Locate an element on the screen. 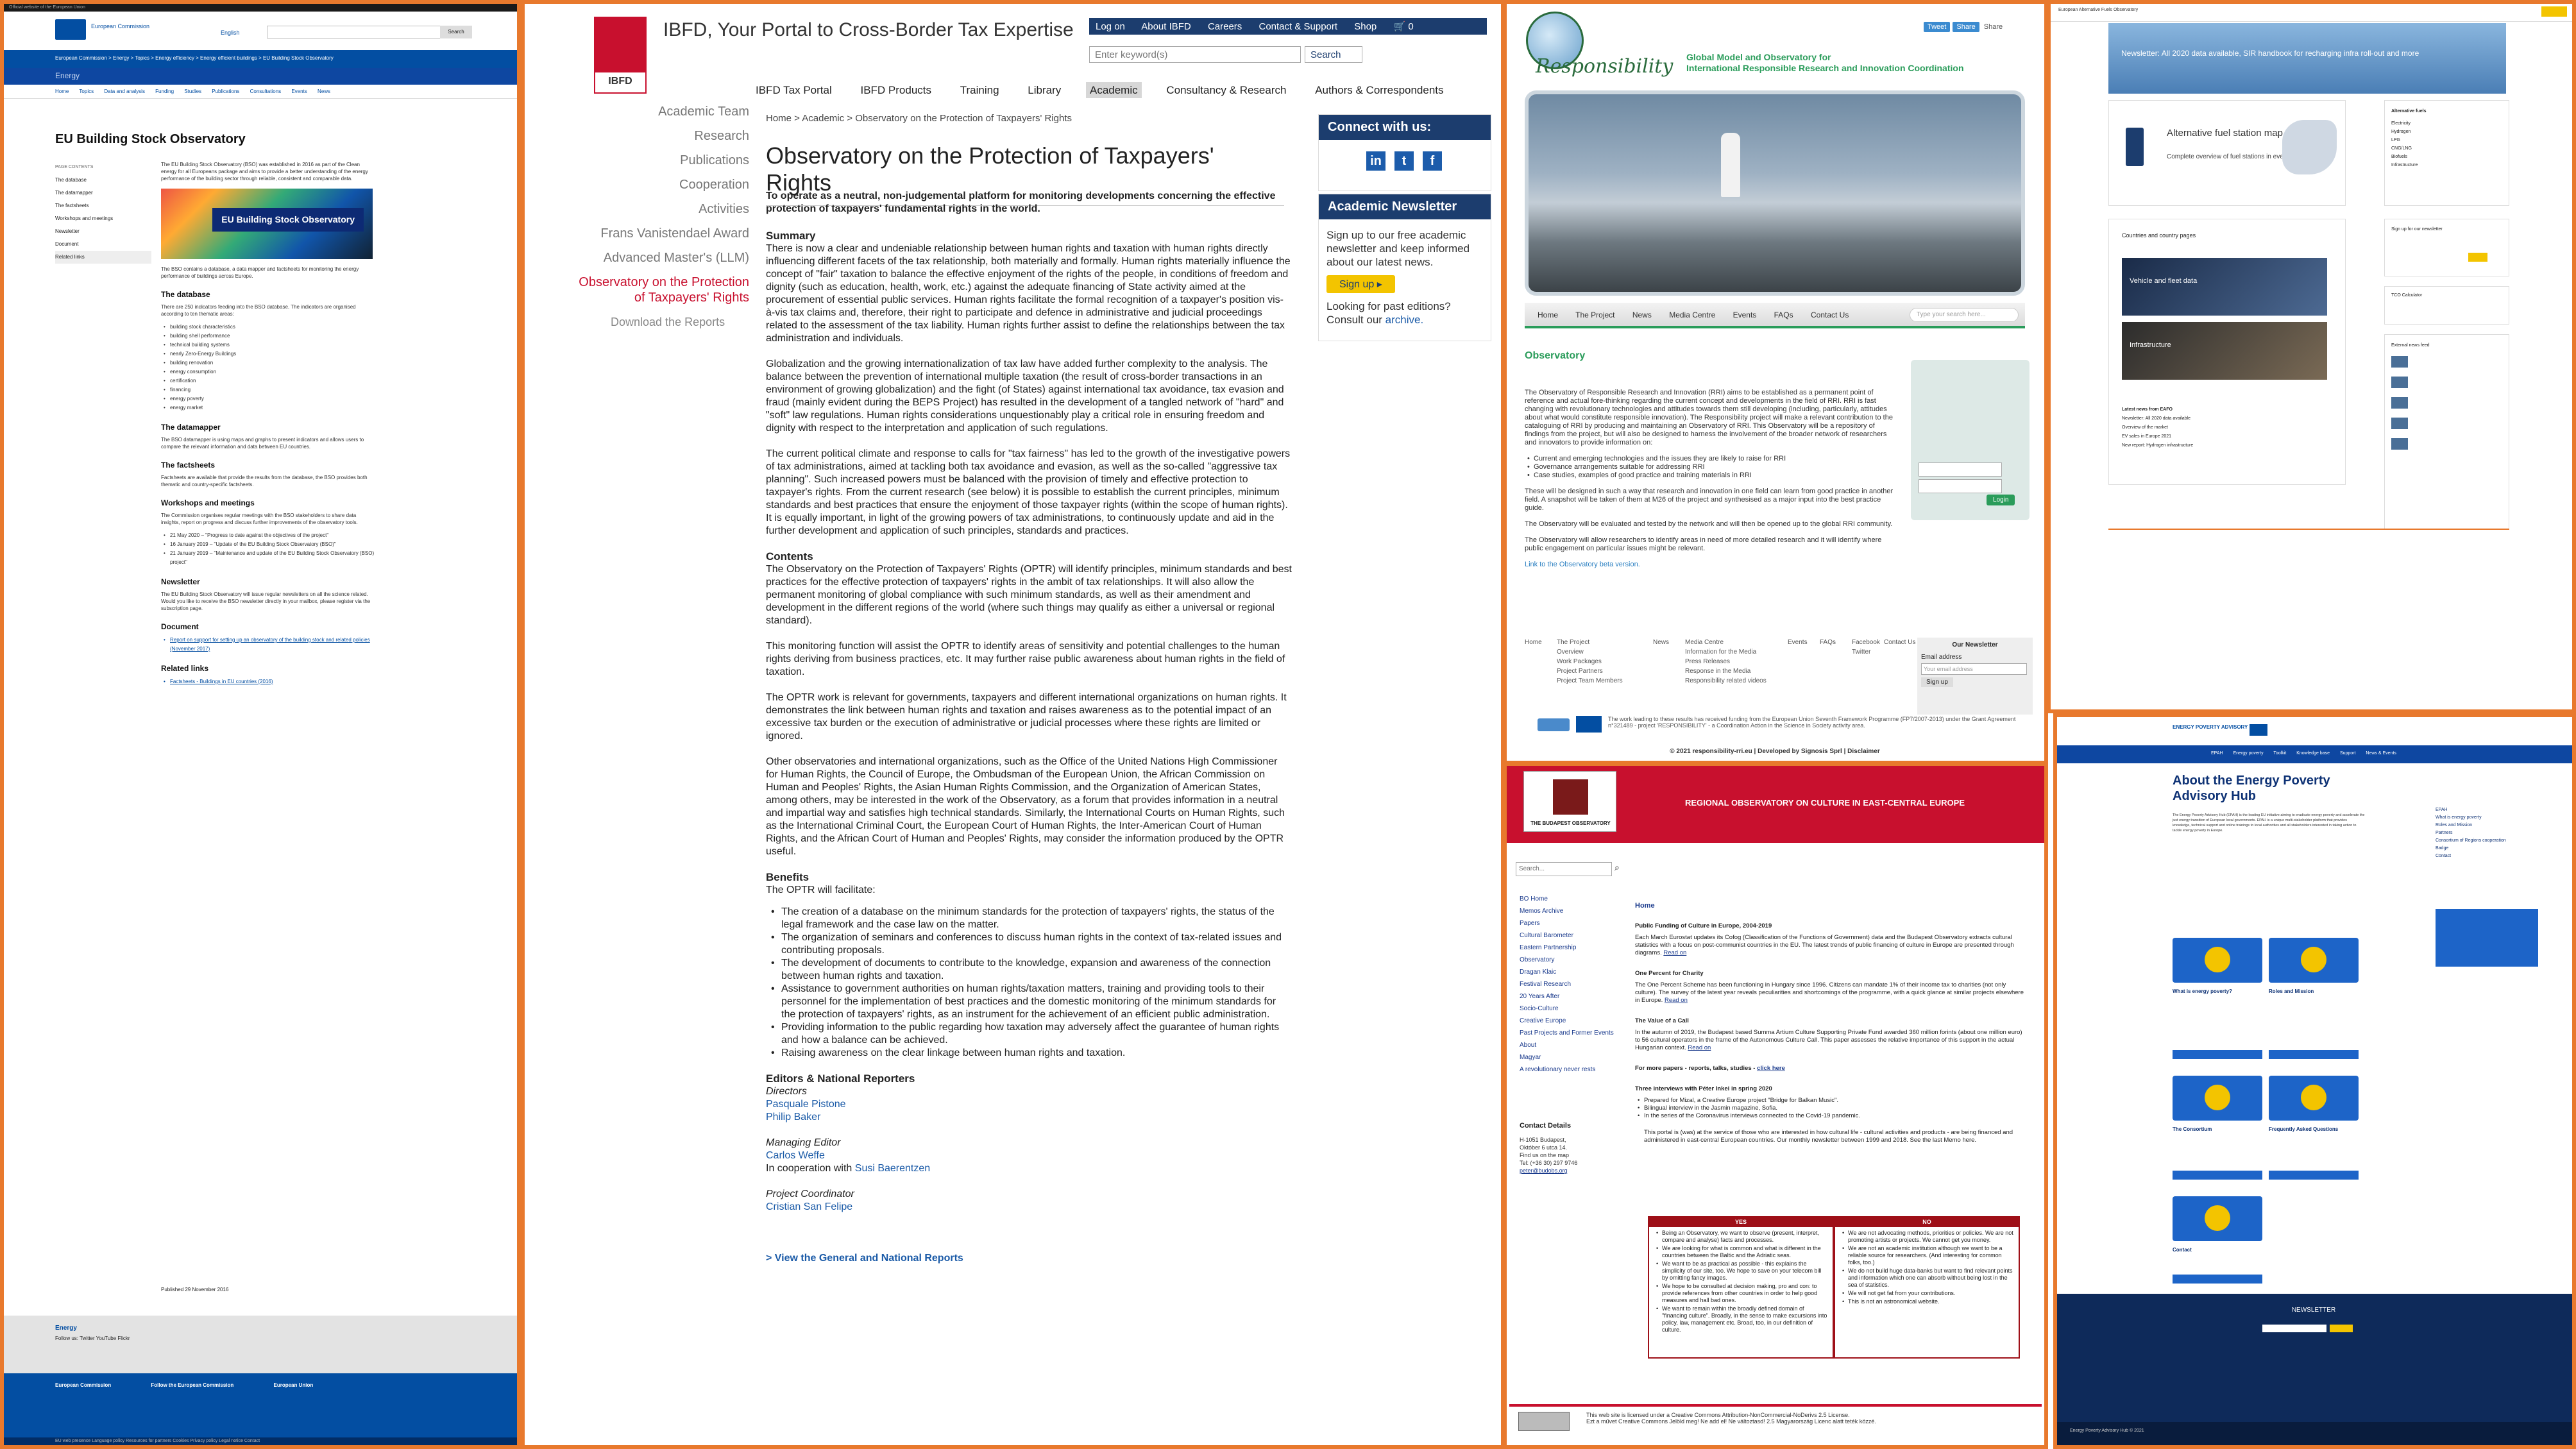  nav-item-active: Academic is located at coordinates (1113, 90).